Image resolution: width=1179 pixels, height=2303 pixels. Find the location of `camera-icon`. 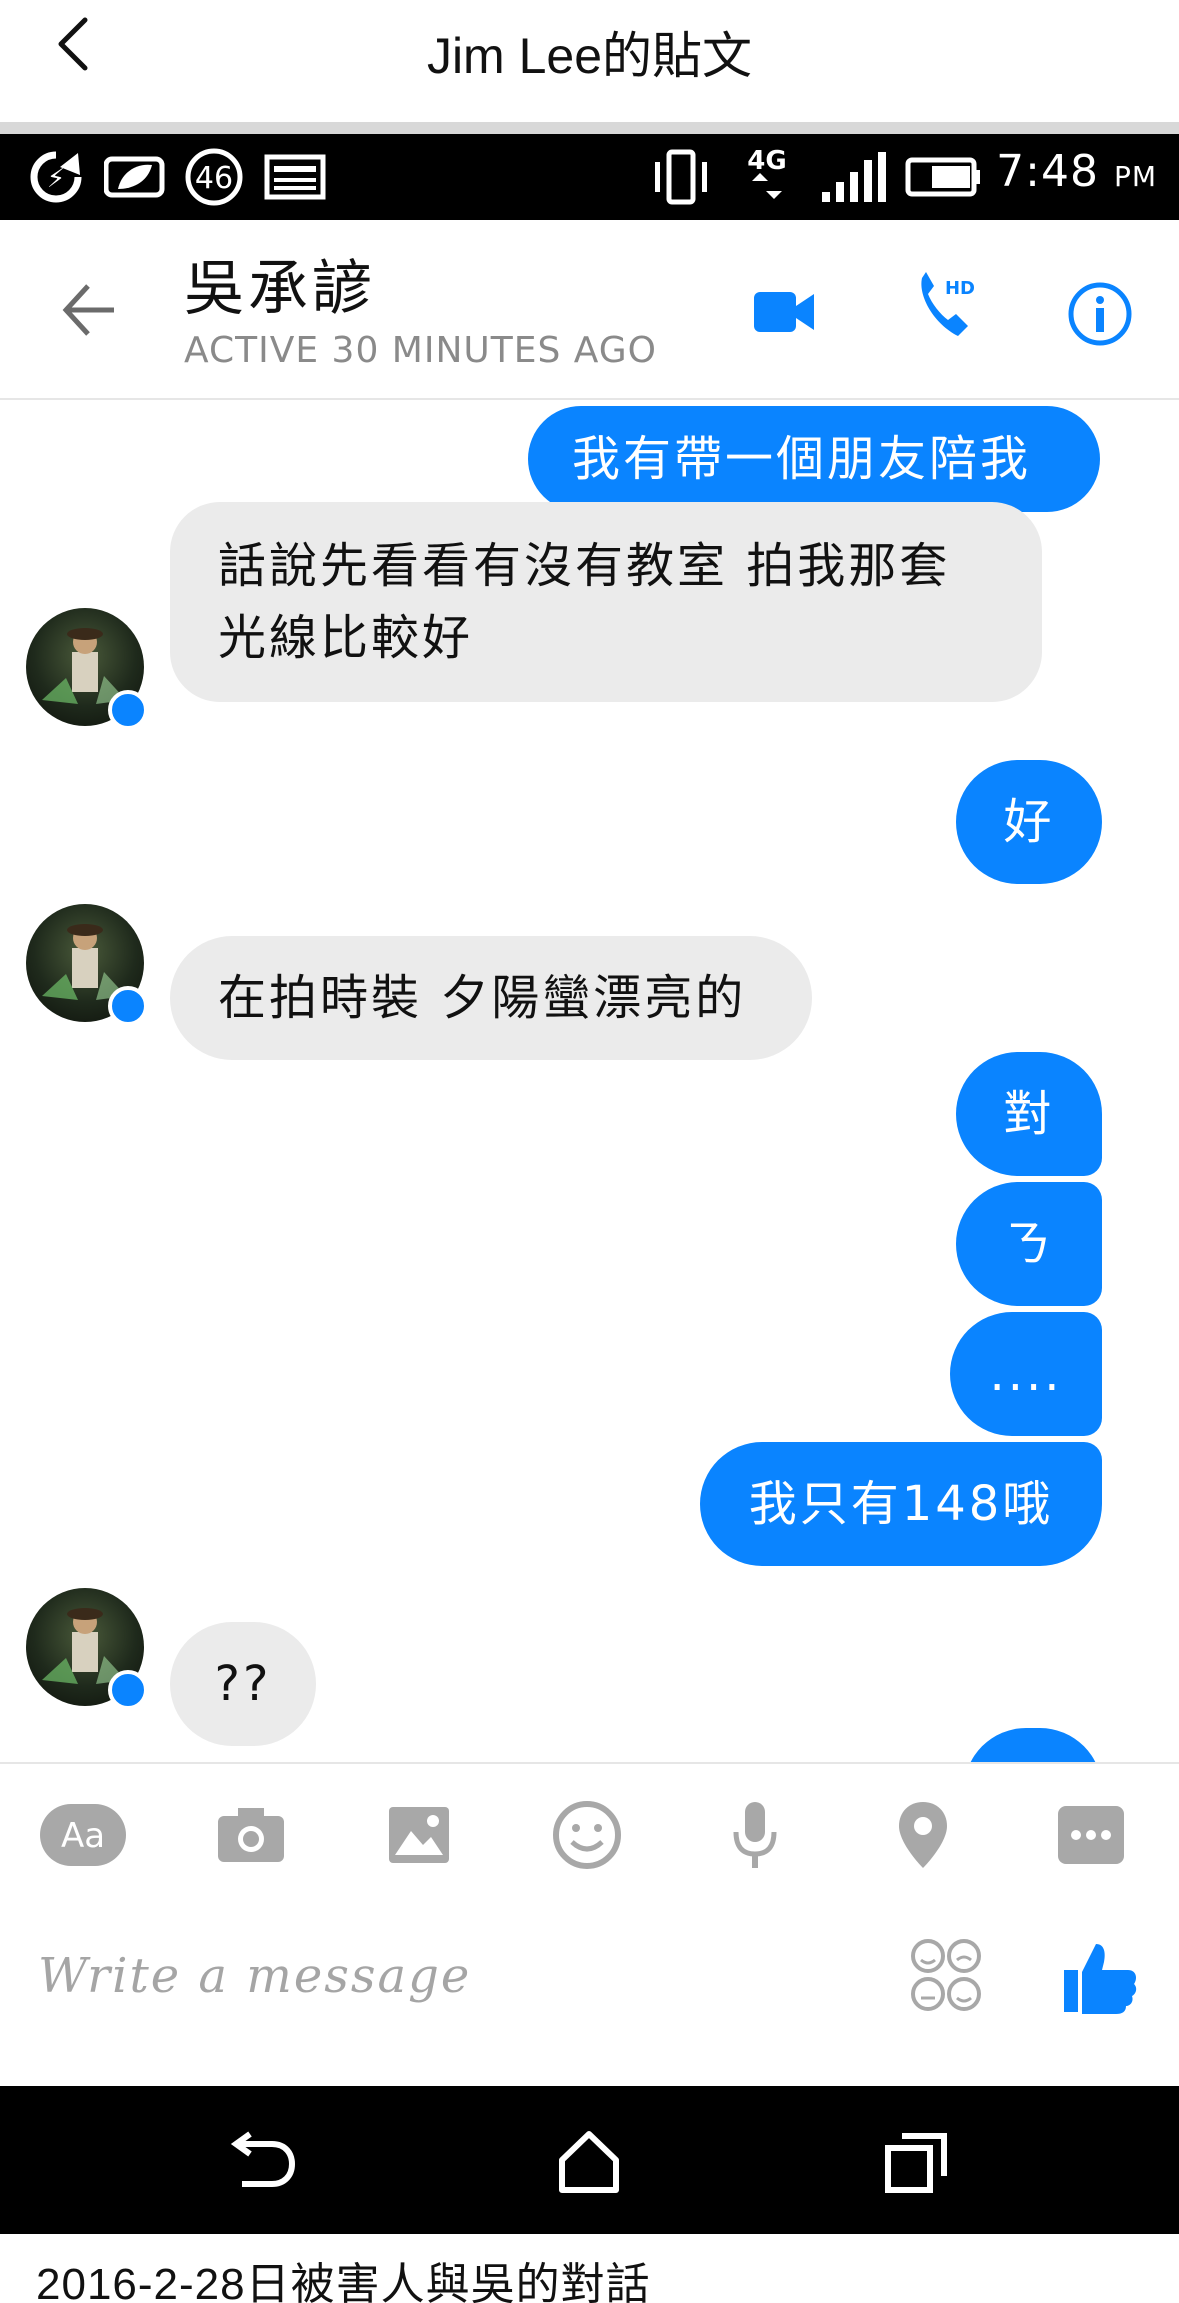

camera-icon is located at coordinates (251, 1835).